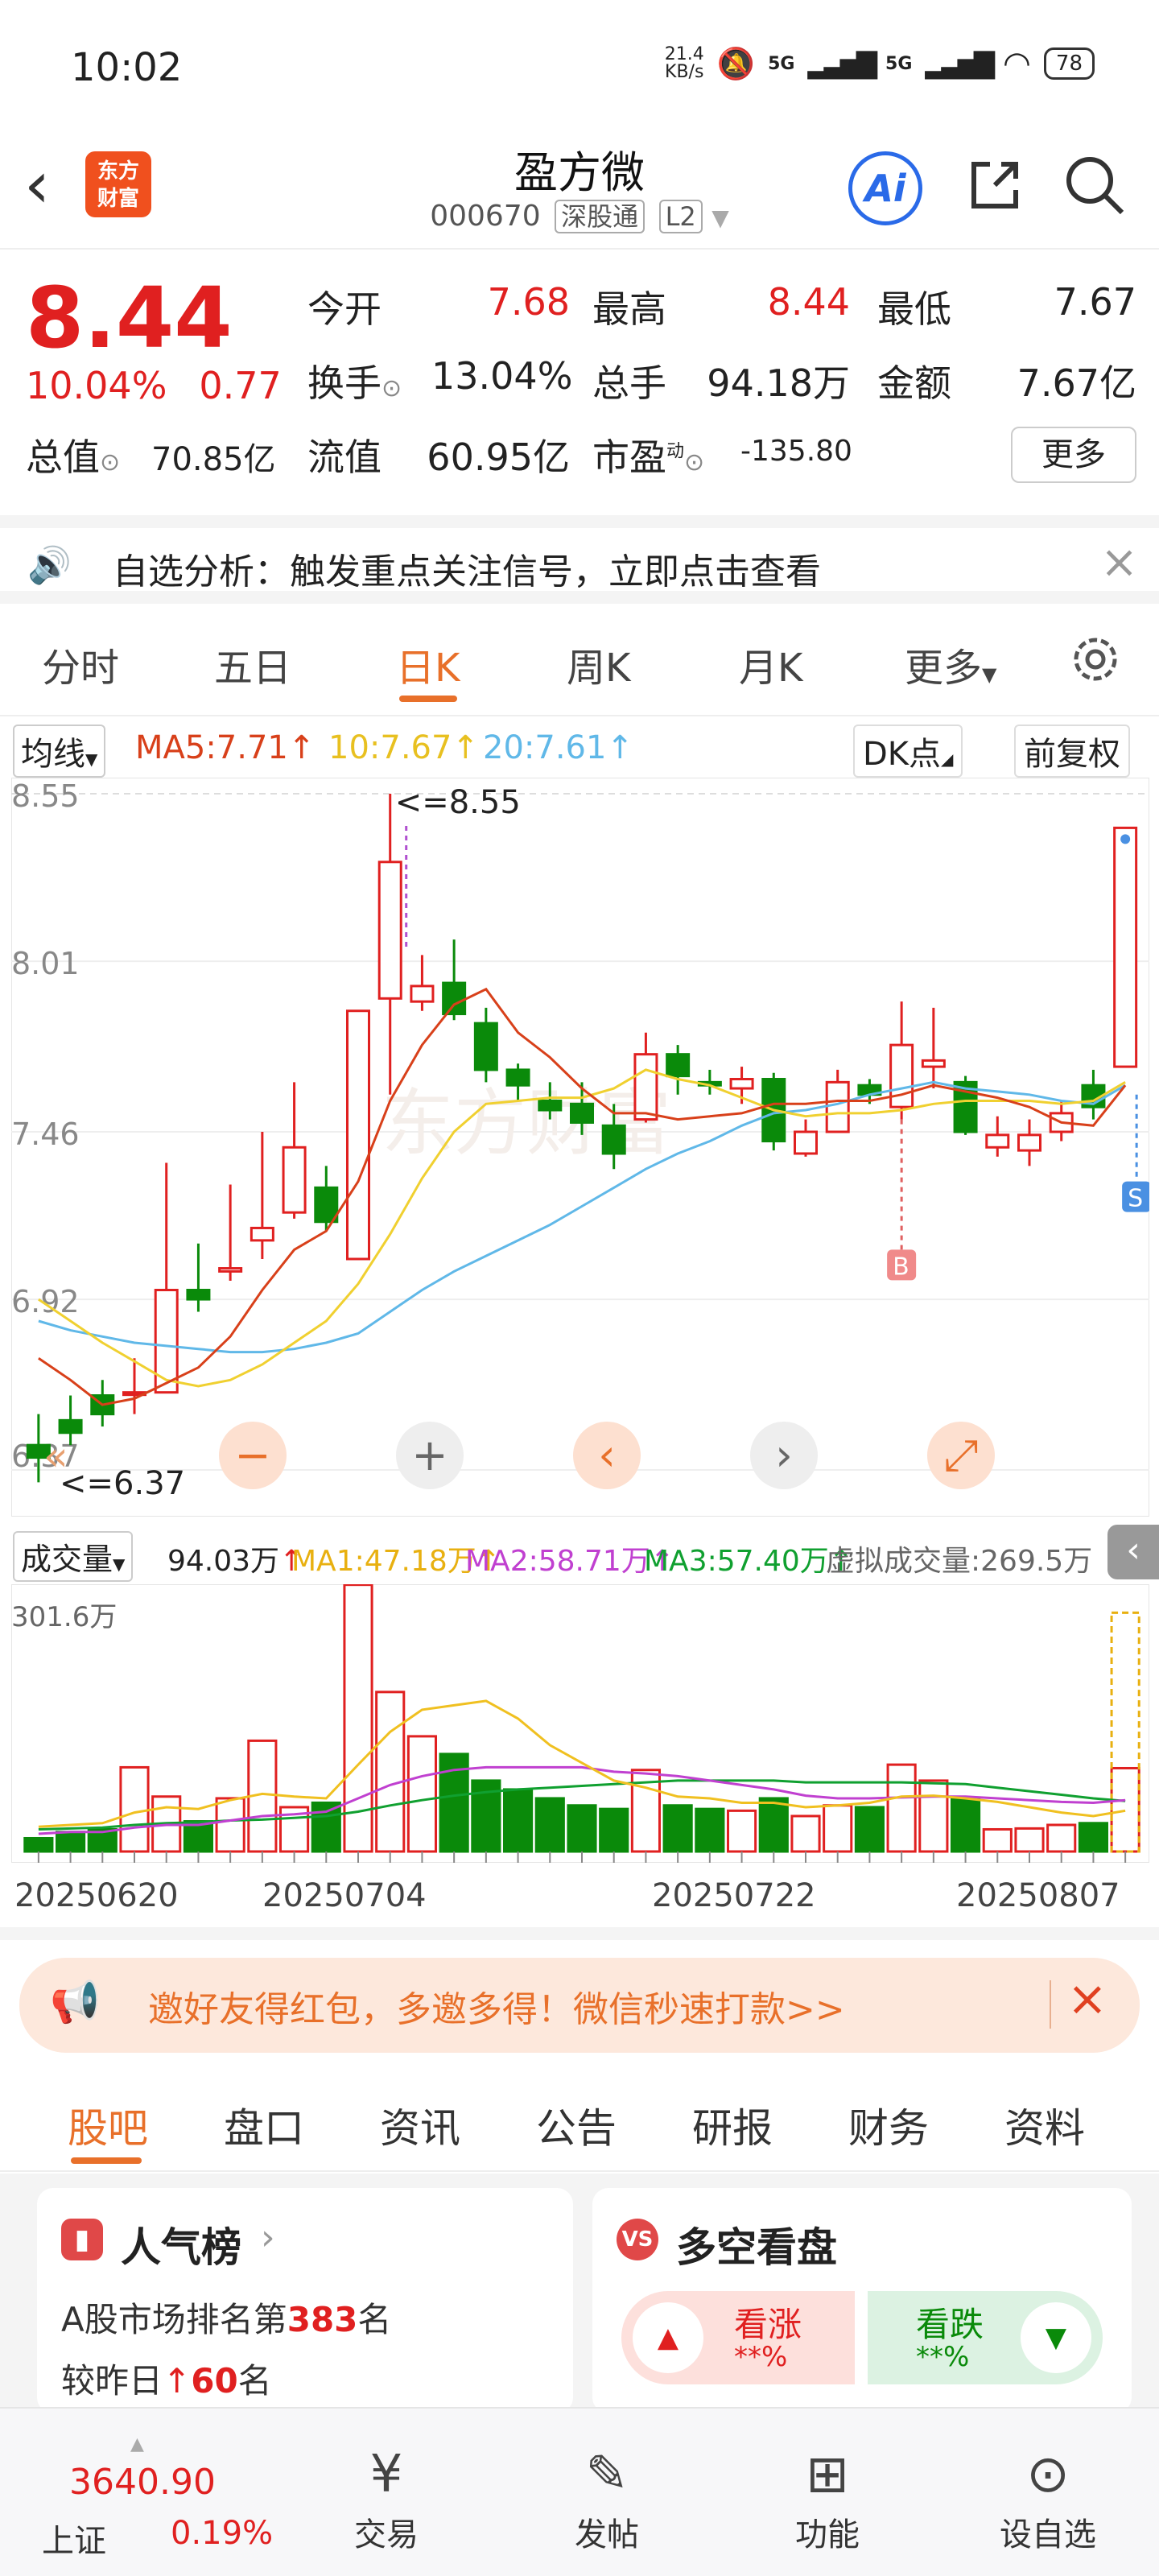  Describe the element at coordinates (430, 1455) in the screenshot. I see `zoom-in-button: +` at that location.